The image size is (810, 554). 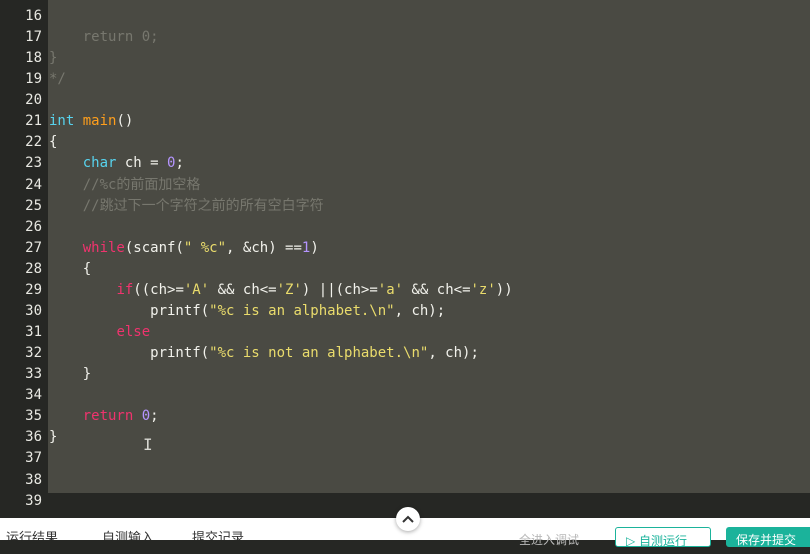 What do you see at coordinates (302, 310) in the screenshot?
I see `code-token: "%c is an alphabet.\n"` at bounding box center [302, 310].